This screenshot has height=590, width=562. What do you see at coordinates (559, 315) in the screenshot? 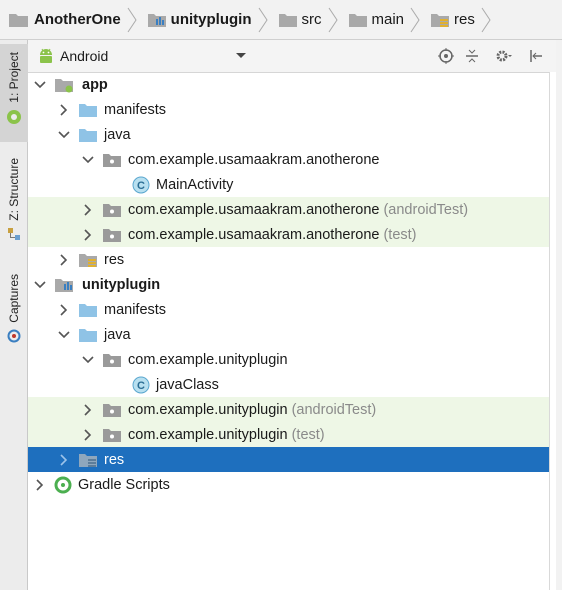
I see `right-tool-window-bar` at bounding box center [559, 315].